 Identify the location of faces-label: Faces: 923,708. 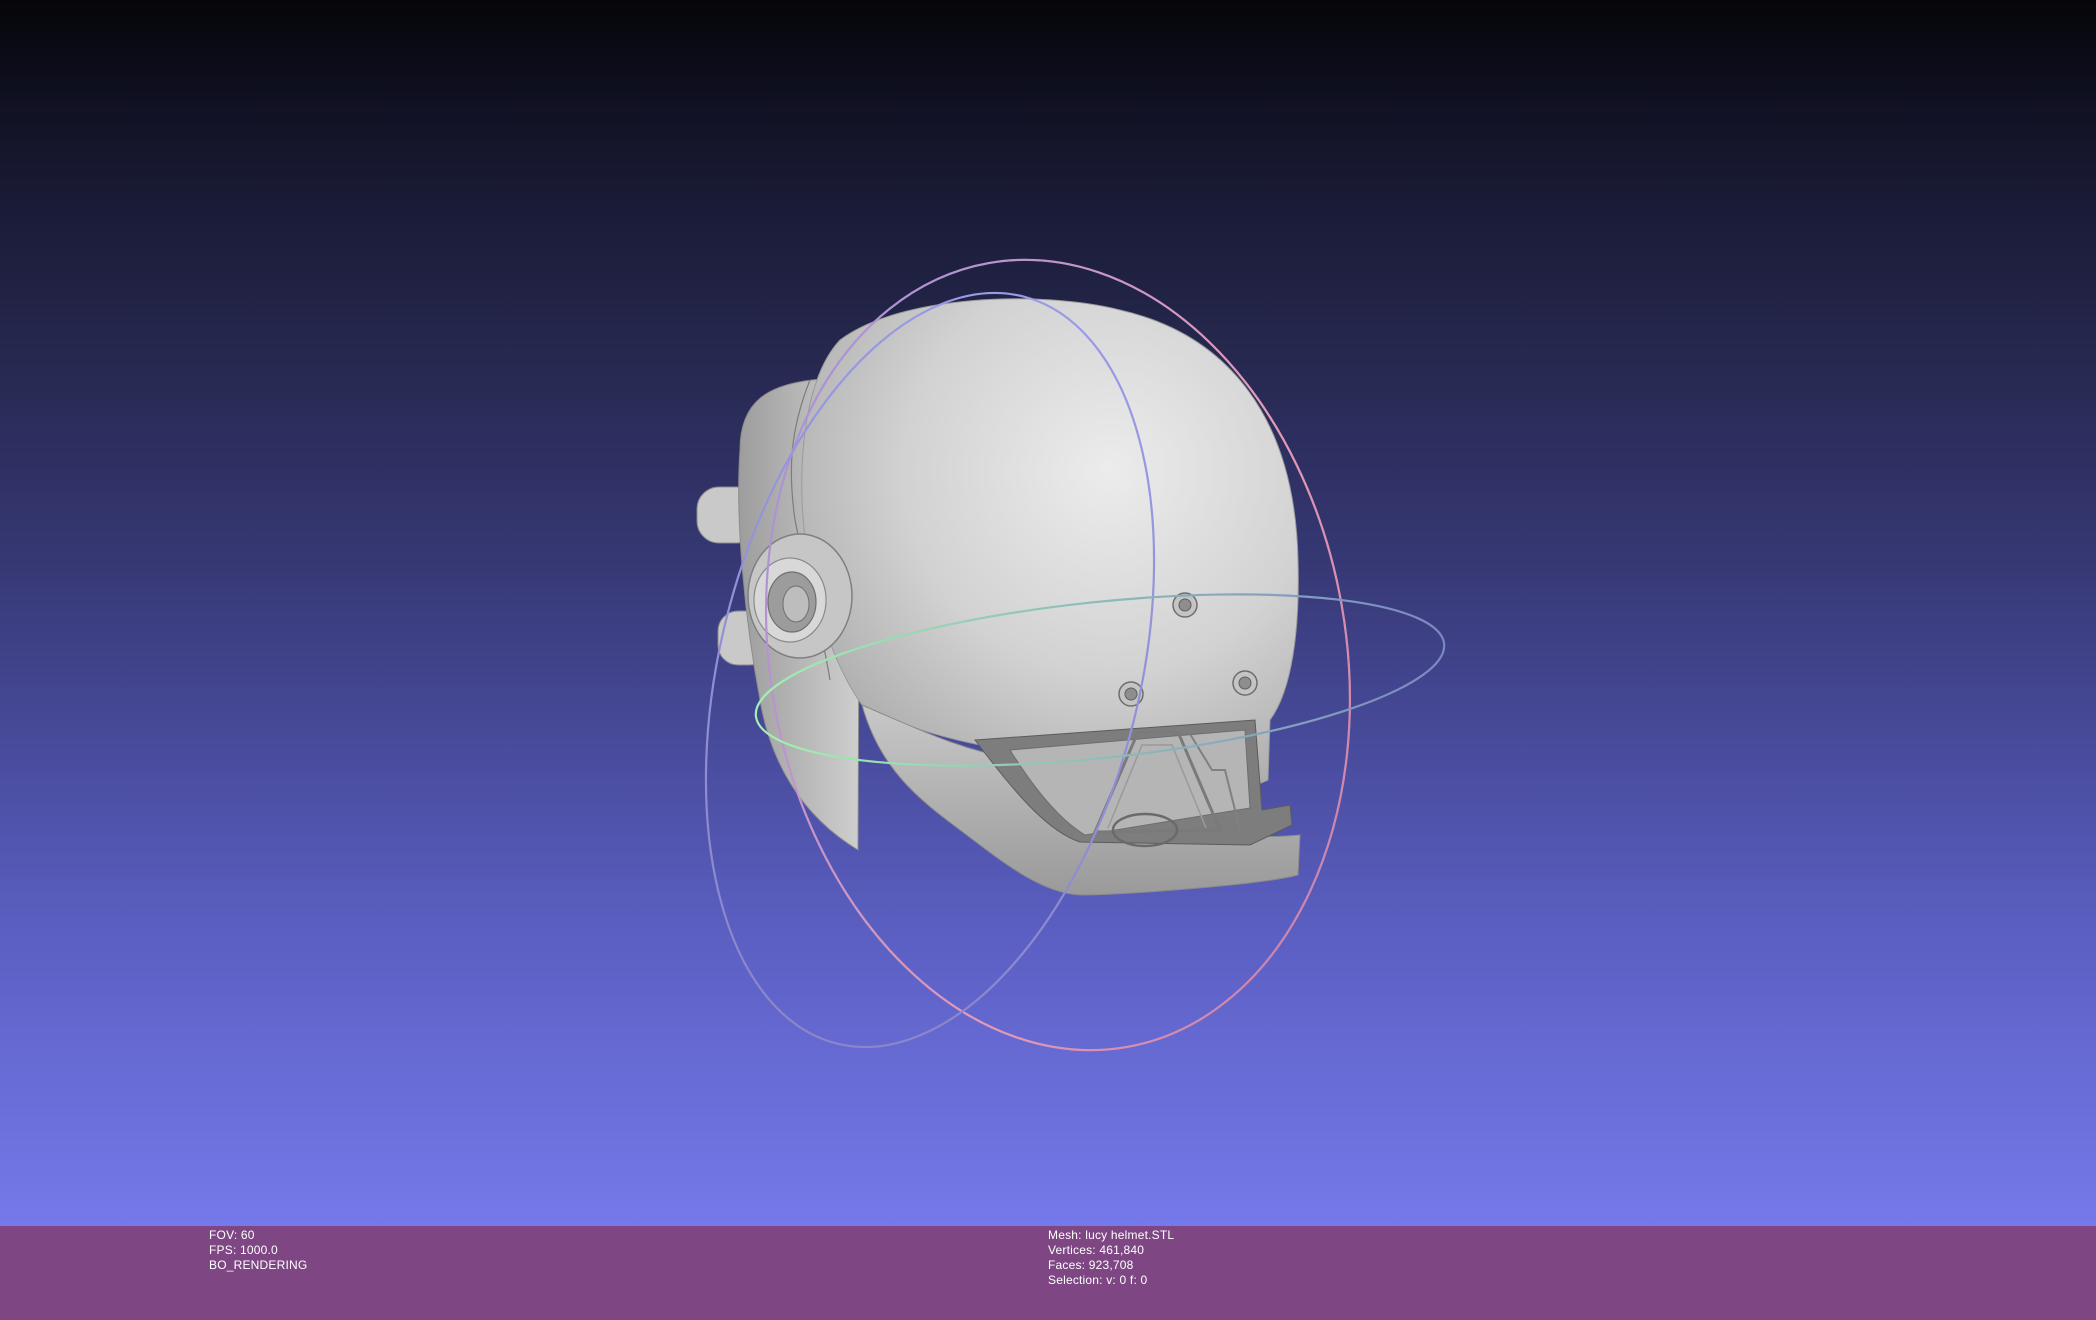
(1091, 1265).